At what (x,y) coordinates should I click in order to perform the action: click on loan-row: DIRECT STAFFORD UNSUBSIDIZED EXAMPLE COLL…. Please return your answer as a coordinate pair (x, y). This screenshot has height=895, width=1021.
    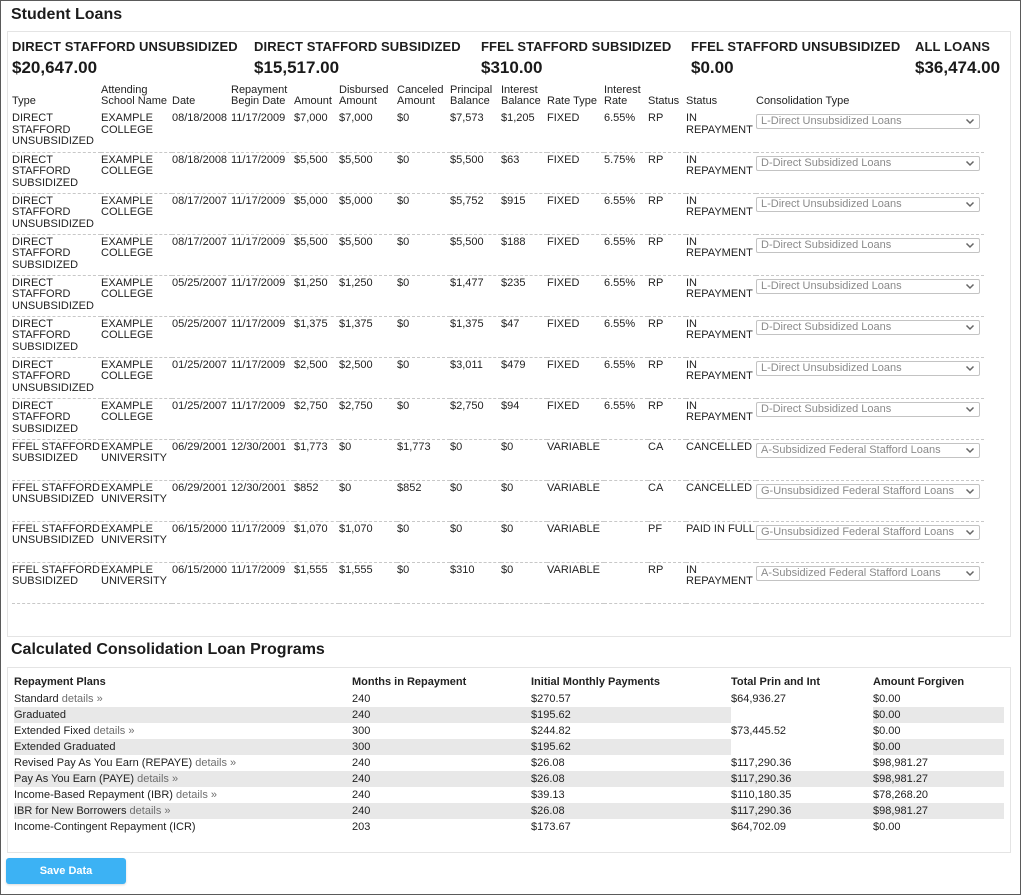
    Looking at the image, I should click on (498, 132).